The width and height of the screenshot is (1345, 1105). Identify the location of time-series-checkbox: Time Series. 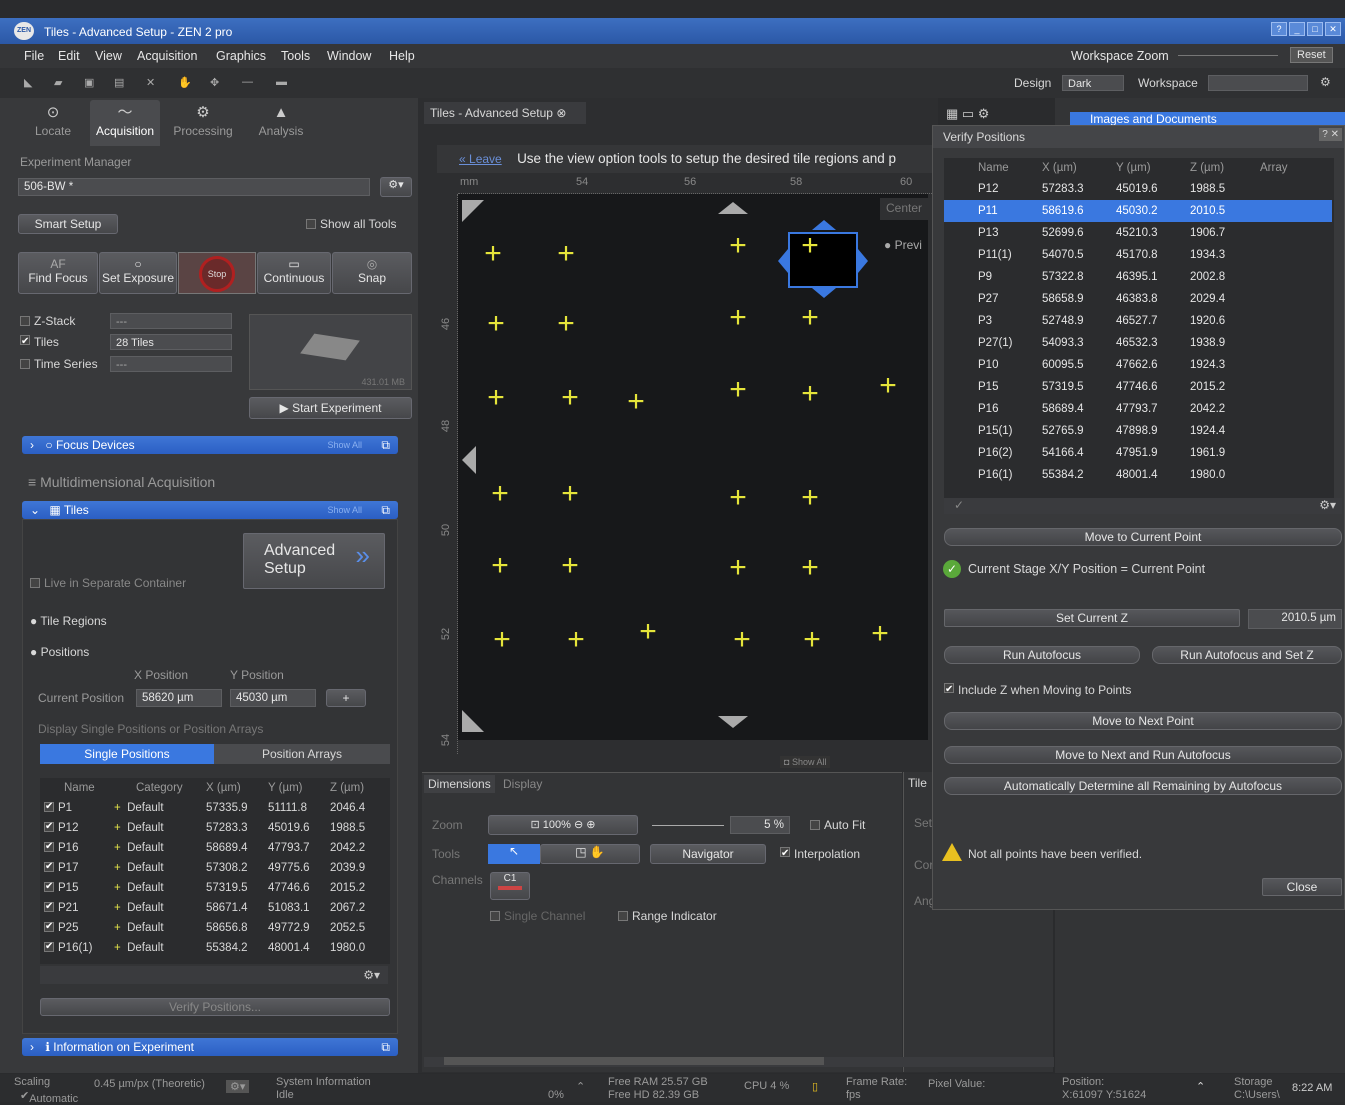
(59, 364).